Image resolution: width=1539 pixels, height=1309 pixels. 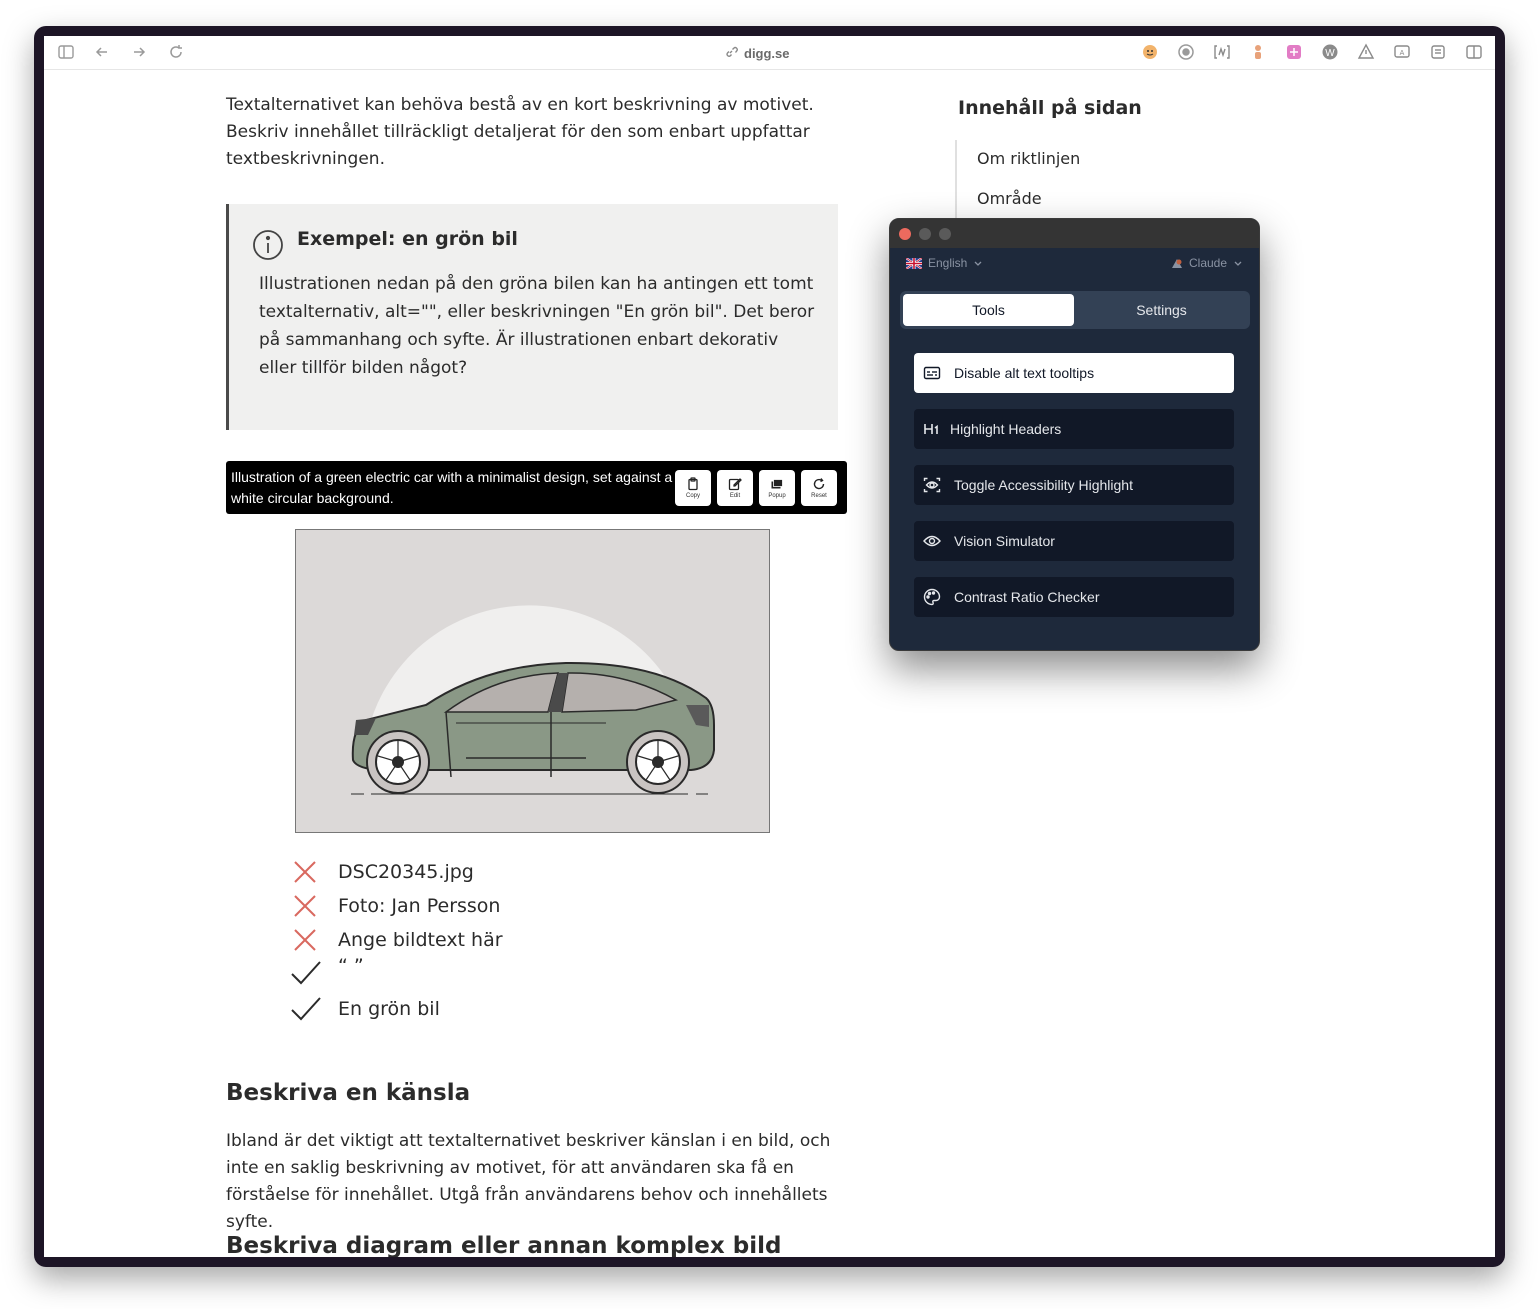 What do you see at coordinates (1176, 263) in the screenshot?
I see `provider-icon` at bounding box center [1176, 263].